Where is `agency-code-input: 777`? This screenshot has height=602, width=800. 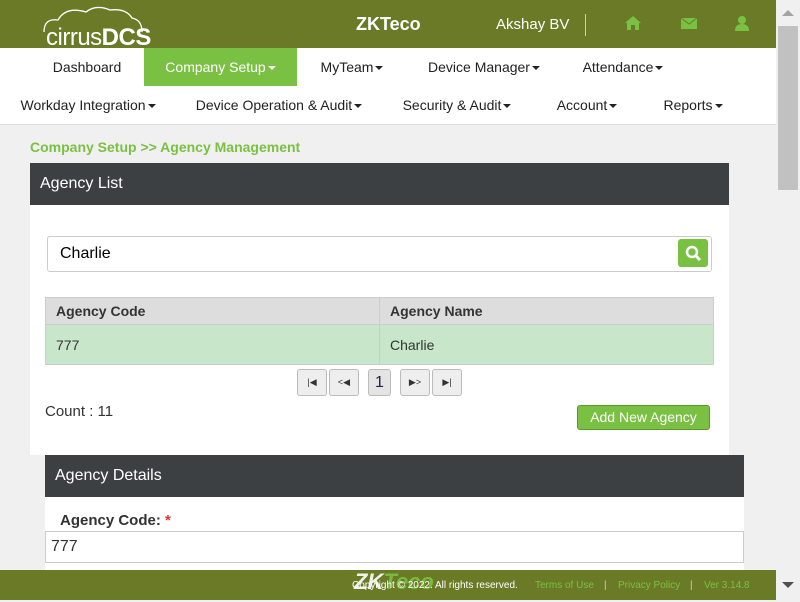 agency-code-input: 777 is located at coordinates (394, 547).